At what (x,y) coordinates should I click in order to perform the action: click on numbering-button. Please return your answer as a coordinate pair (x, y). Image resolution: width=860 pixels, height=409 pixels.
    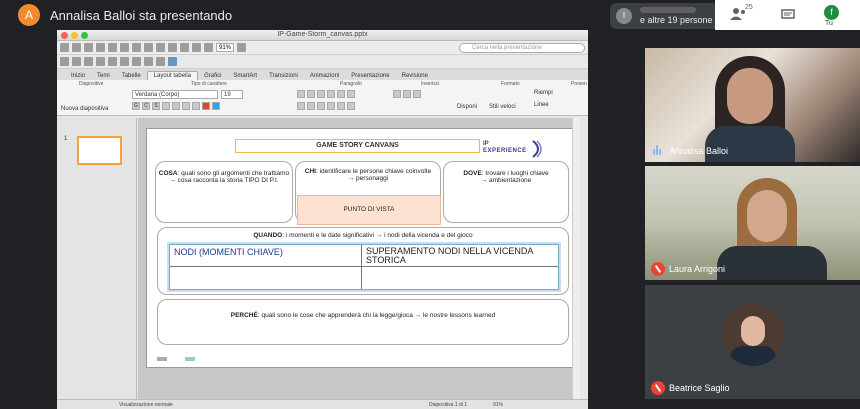
    Looking at the image, I should click on (311, 94).